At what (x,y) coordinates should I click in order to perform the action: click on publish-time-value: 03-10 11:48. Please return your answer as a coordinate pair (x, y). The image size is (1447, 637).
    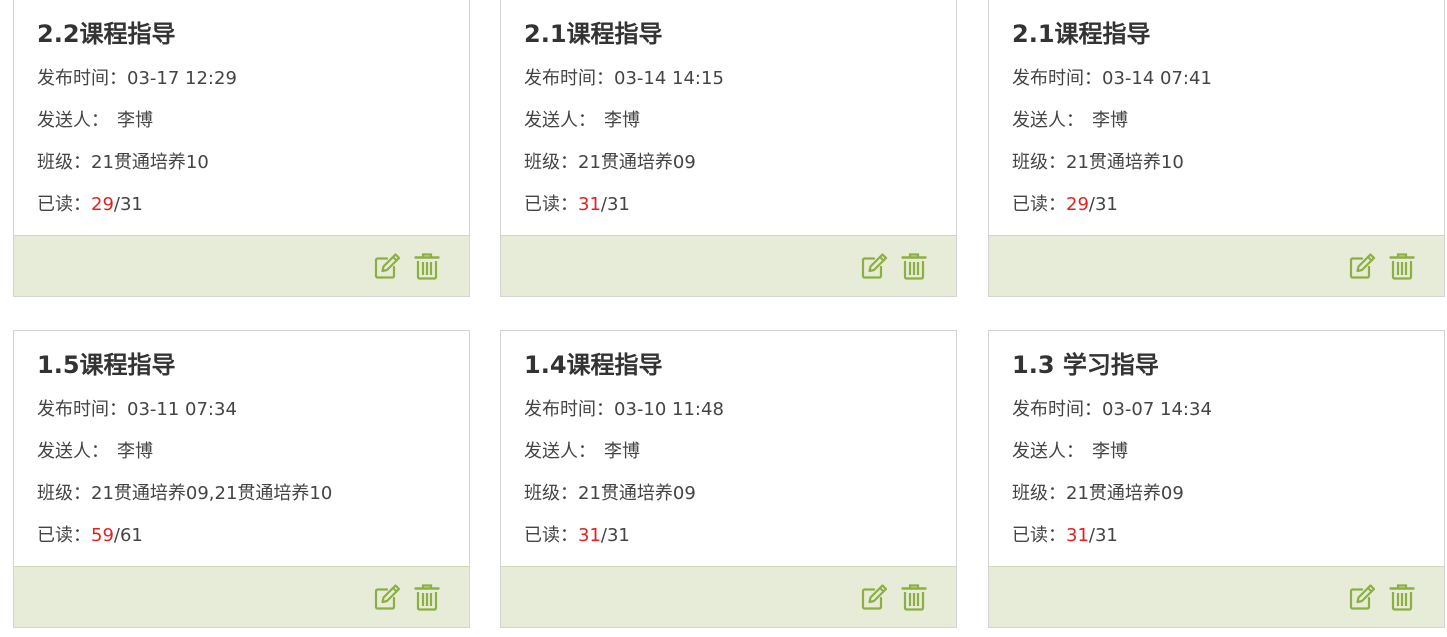
    Looking at the image, I should click on (669, 409).